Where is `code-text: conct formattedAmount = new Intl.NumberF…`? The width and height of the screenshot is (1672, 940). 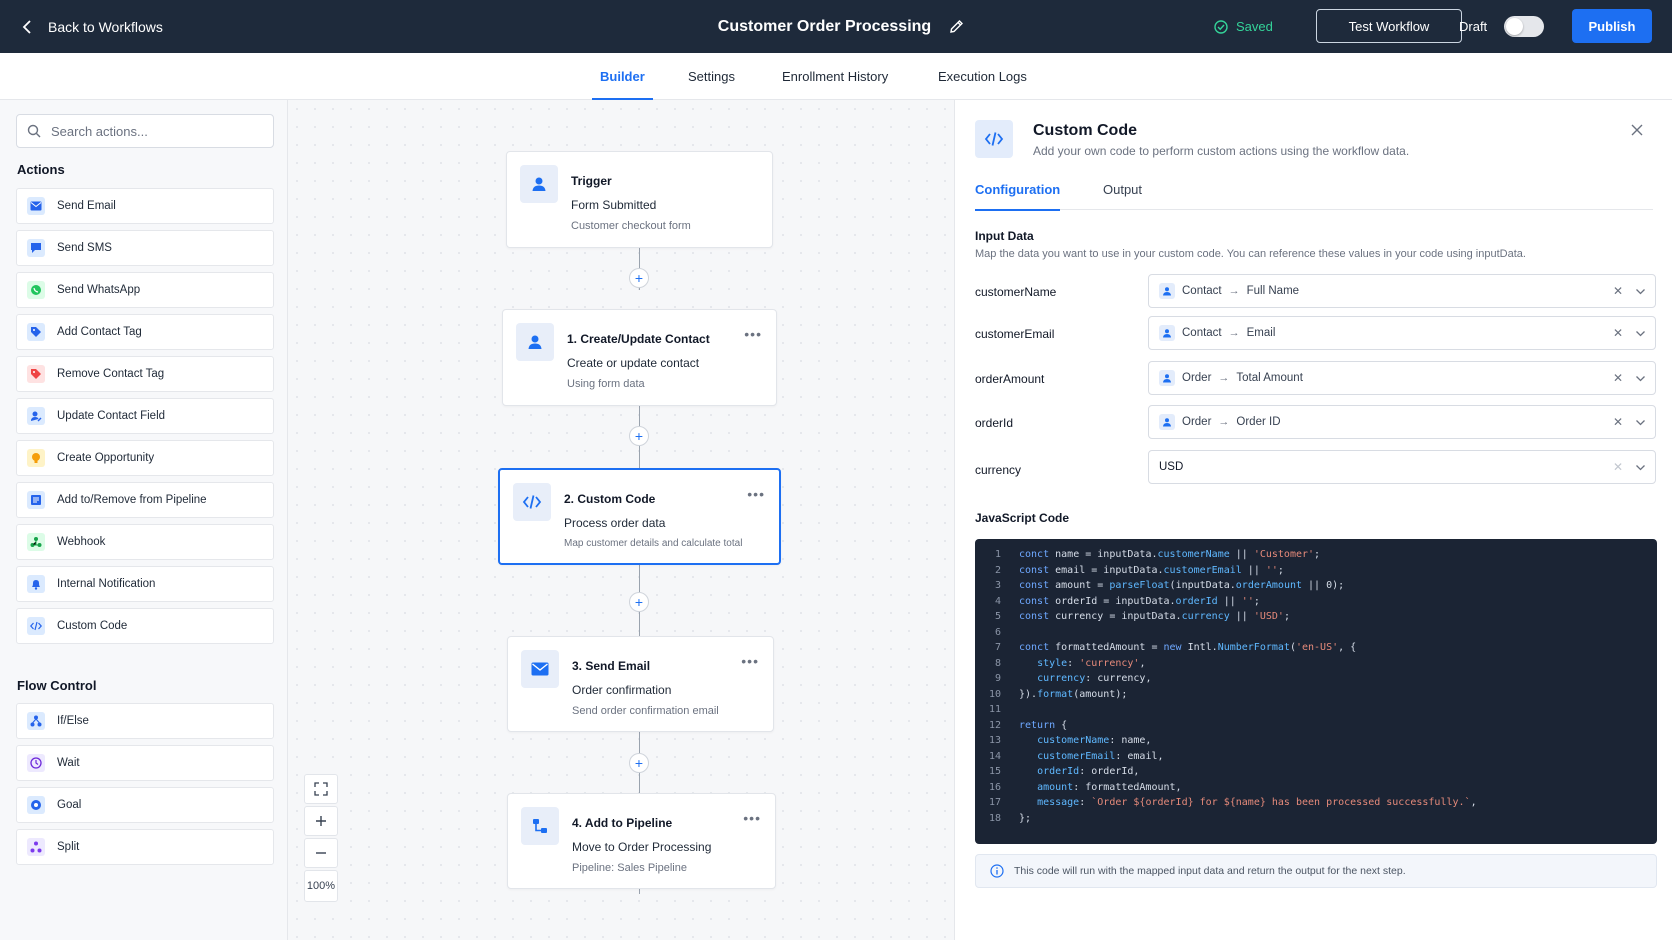 code-text: conct formattedAmount = new Intl.NumberF… is located at coordinates (1188, 648).